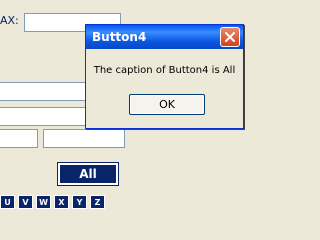 This screenshot has width=320, height=240. Describe the element at coordinates (25, 202) in the screenshot. I see `key-v: V` at that location.